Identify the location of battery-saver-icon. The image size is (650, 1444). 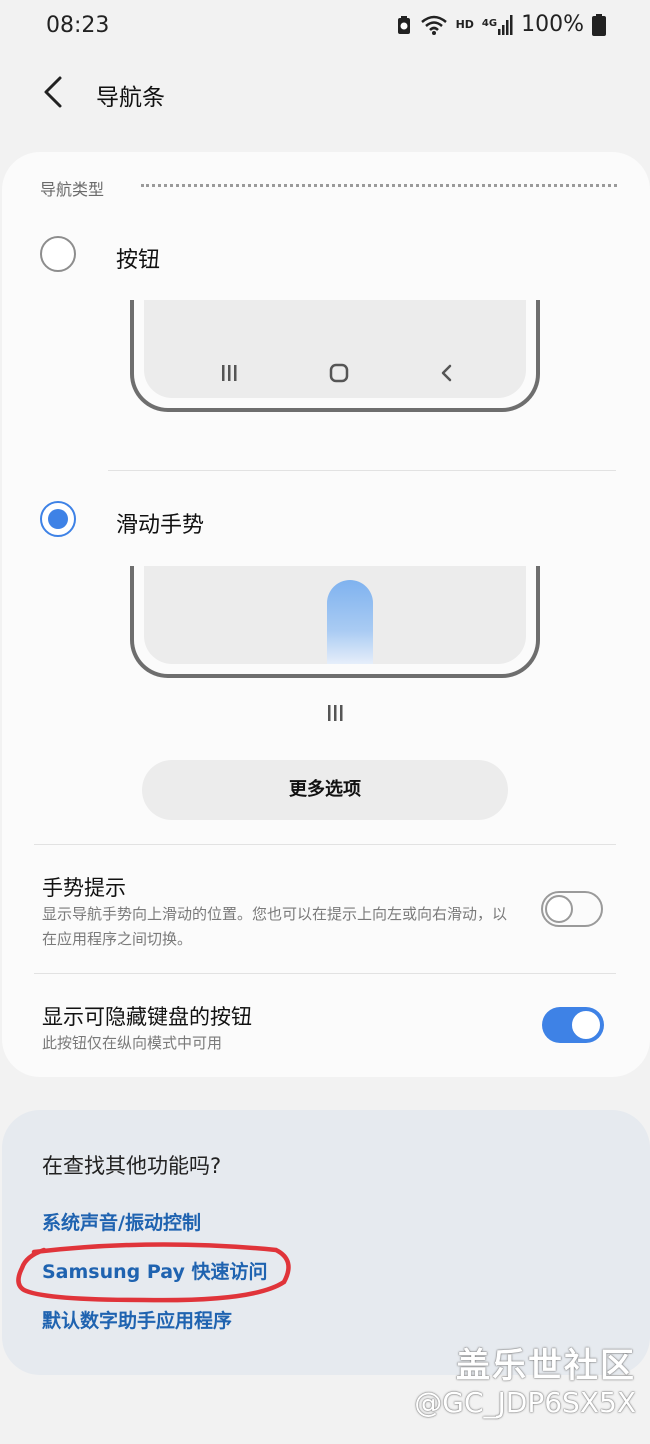
(403, 24).